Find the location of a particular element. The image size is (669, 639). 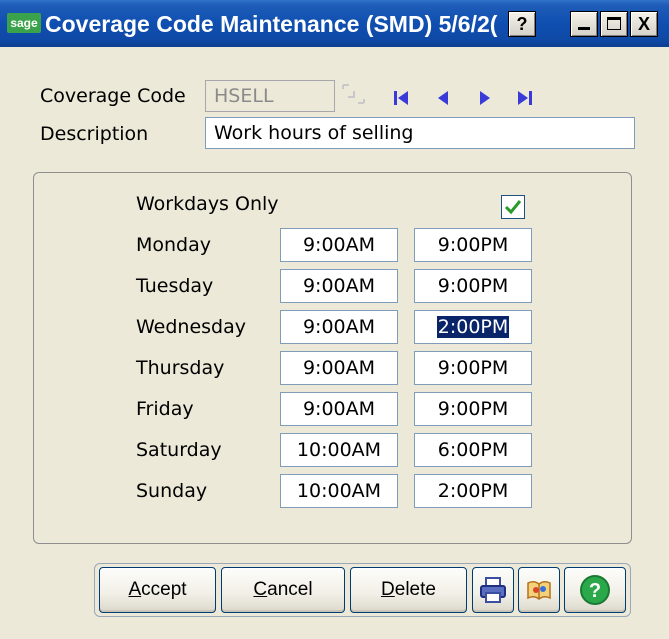

day-label: Thursday is located at coordinates (180, 368).